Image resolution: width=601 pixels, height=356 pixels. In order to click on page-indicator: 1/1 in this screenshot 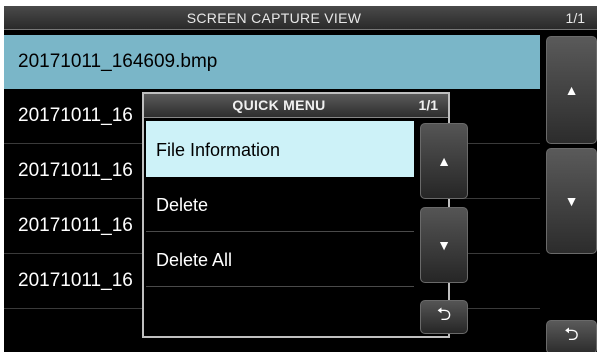, I will do `click(575, 18)`.